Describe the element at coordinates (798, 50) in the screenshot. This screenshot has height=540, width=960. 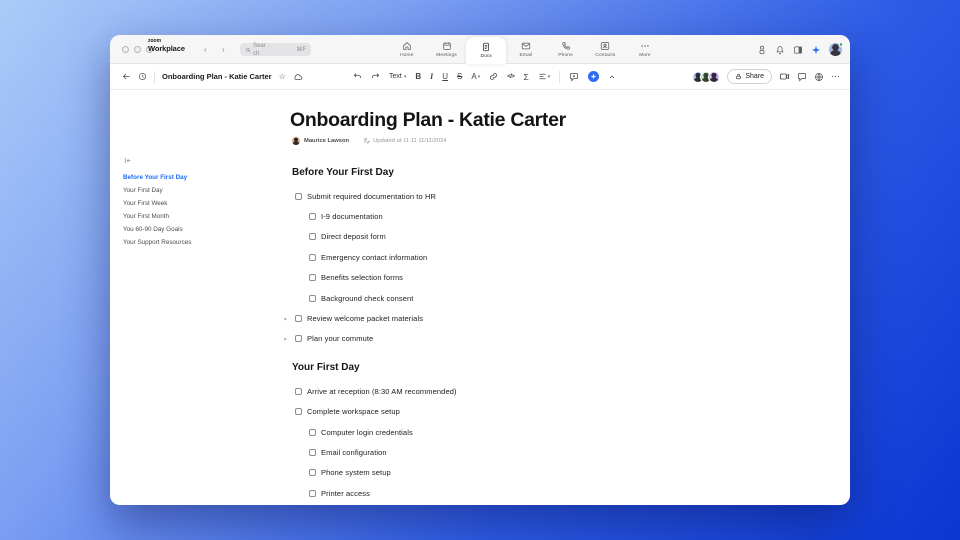
I see `side-panel-toggle-icon` at that location.